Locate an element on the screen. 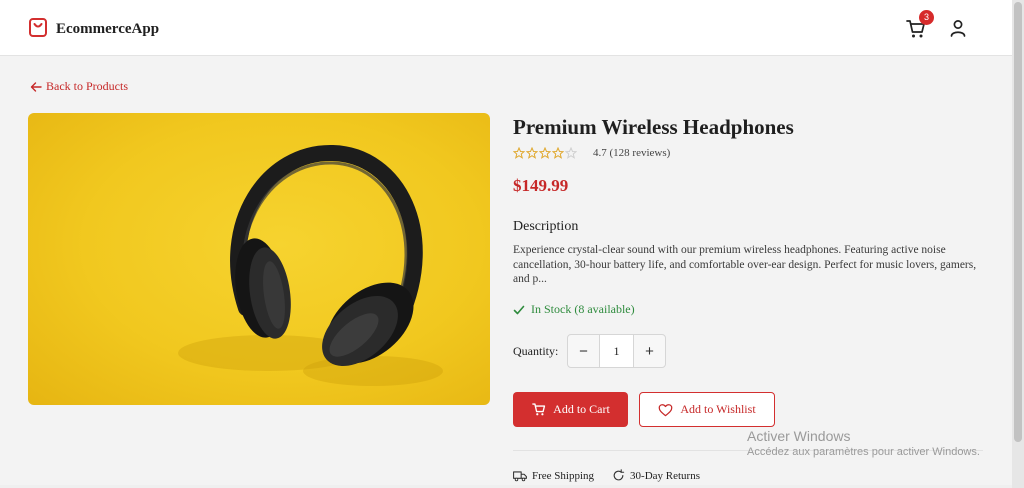  account-button is located at coordinates (958, 28).